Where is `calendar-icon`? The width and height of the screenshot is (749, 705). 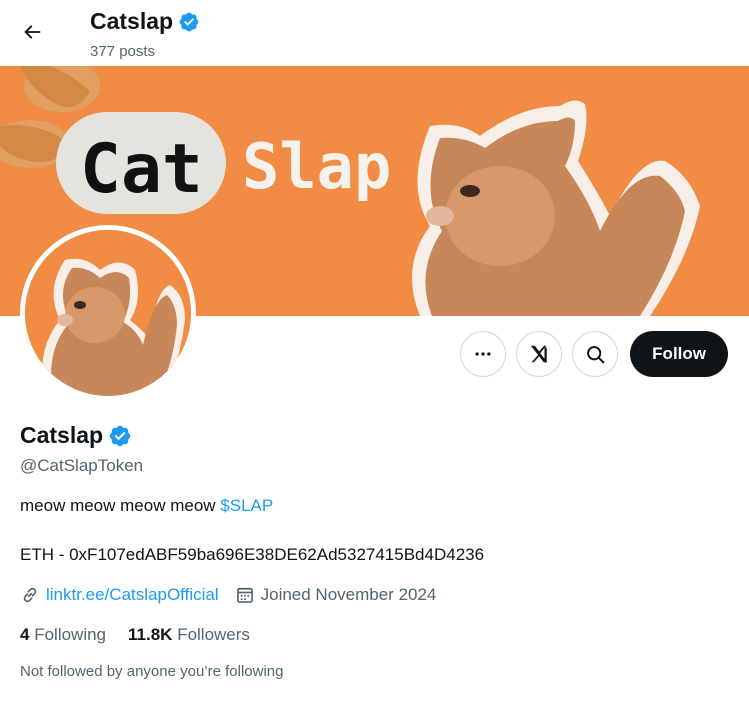 calendar-icon is located at coordinates (244, 595).